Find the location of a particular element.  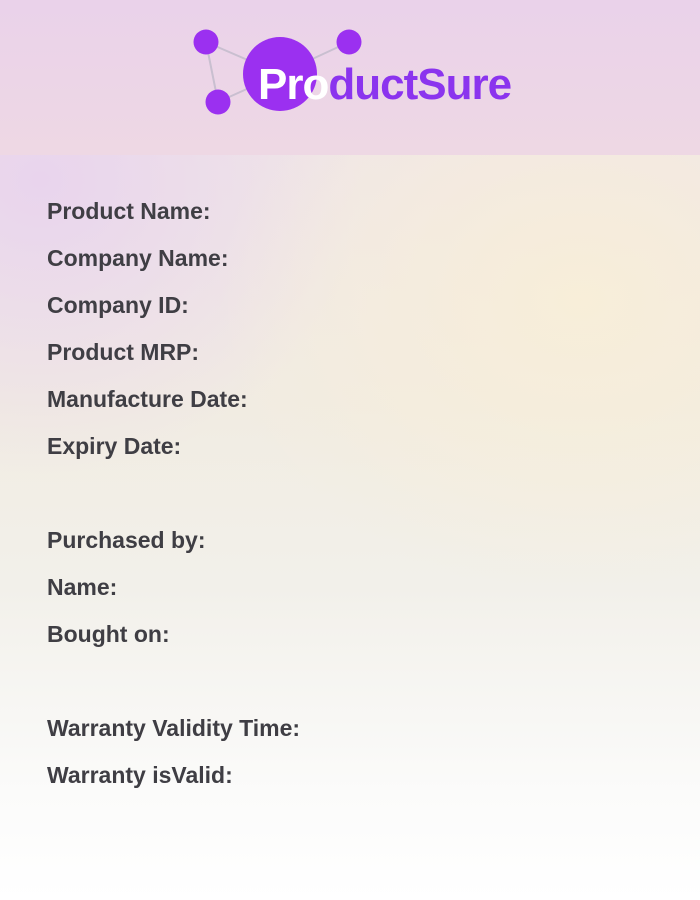

product-mrp-label: Product MRP: is located at coordinates (123, 352).